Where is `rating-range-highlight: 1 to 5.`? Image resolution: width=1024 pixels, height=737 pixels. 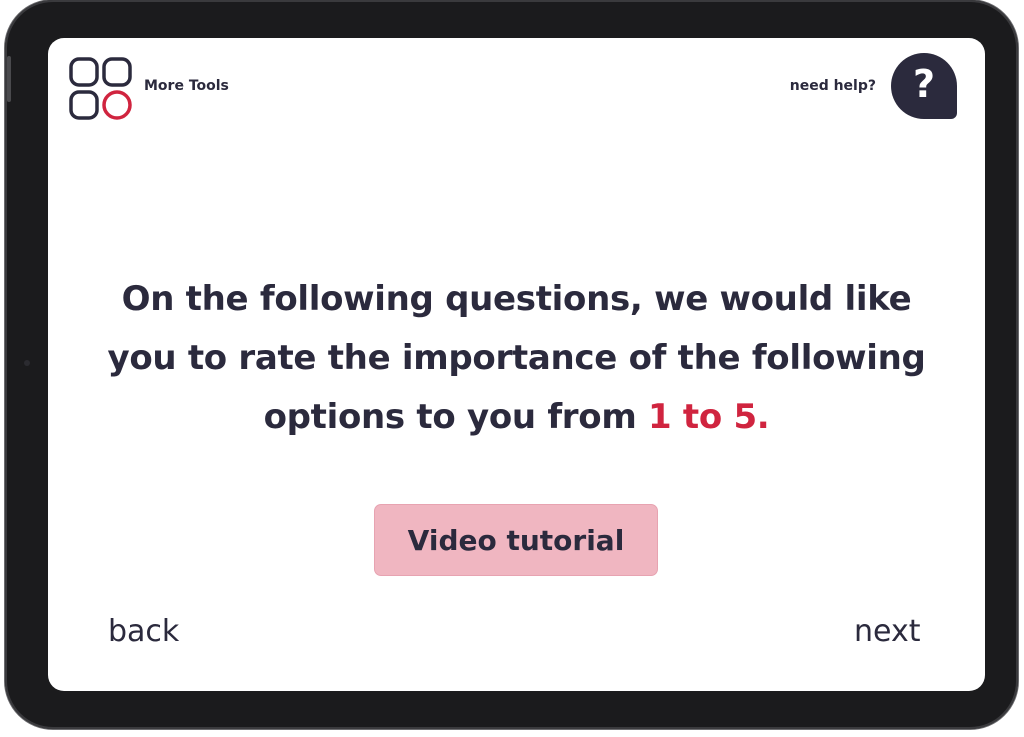 rating-range-highlight: 1 to 5. is located at coordinates (709, 417).